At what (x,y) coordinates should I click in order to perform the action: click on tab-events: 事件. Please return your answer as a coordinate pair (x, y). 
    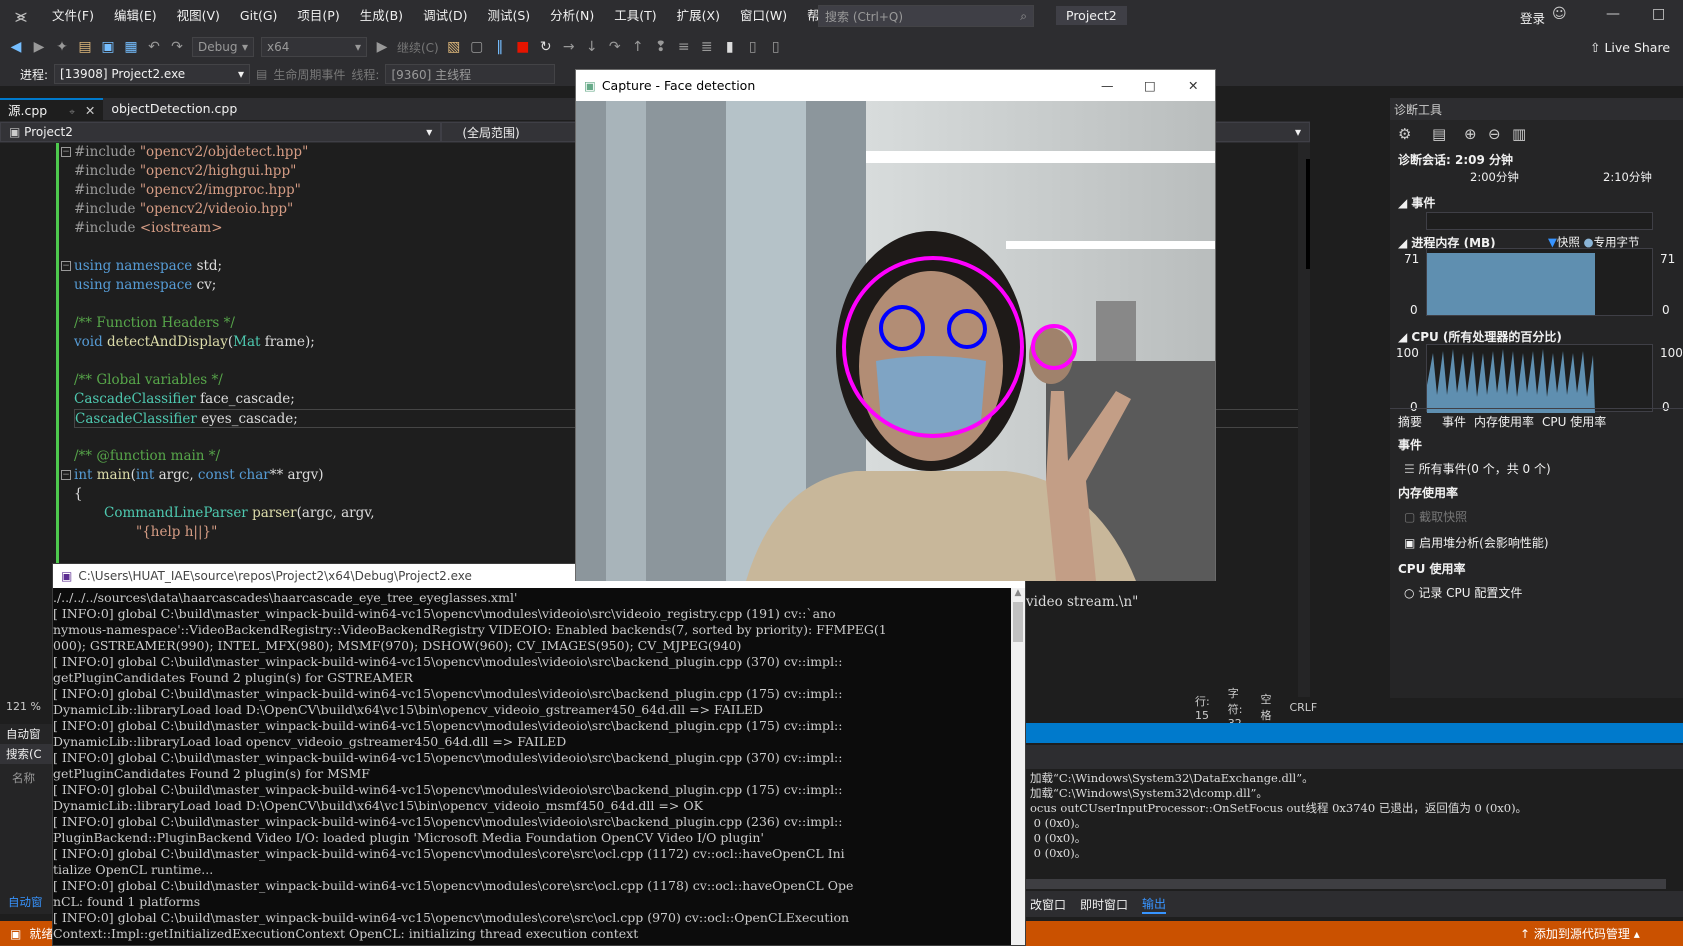
    Looking at the image, I should click on (1454, 421).